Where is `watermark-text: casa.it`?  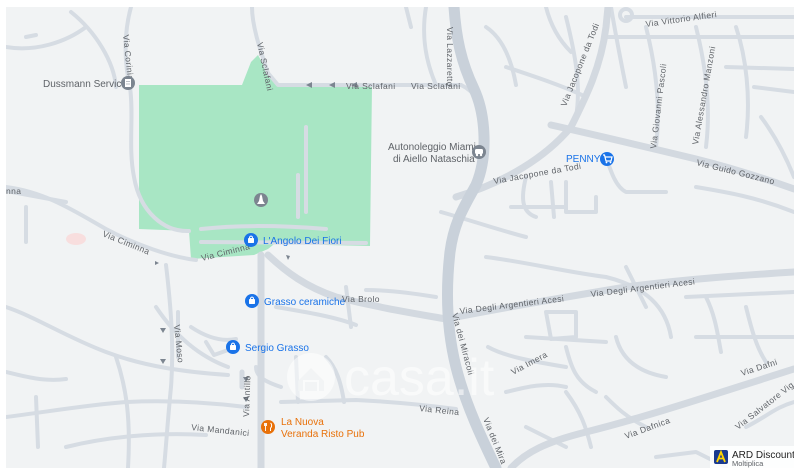 watermark-text: casa.it is located at coordinates (419, 378).